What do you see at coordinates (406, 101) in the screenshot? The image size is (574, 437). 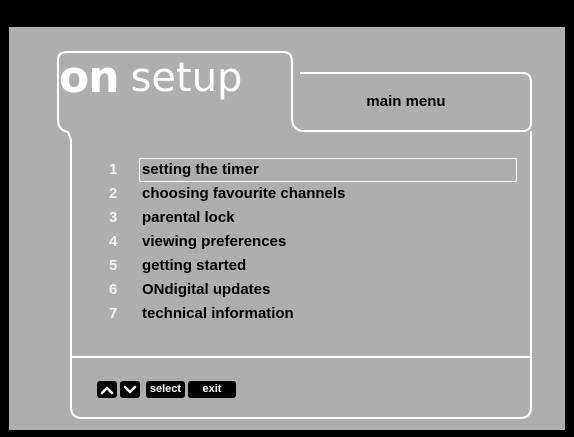 I see `page-title: main menu` at bounding box center [406, 101].